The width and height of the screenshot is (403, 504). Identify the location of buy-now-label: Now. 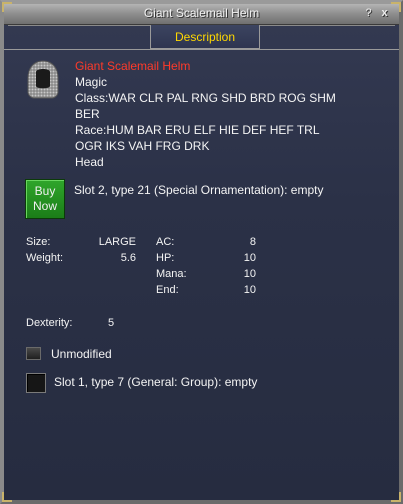
(44, 206).